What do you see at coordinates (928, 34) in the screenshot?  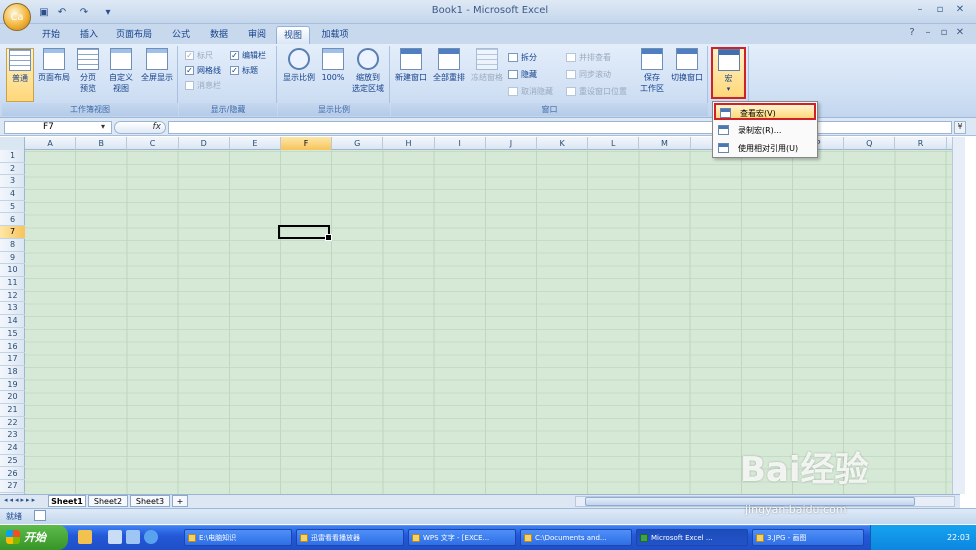 I see `workbook-minimize-icon: –` at bounding box center [928, 34].